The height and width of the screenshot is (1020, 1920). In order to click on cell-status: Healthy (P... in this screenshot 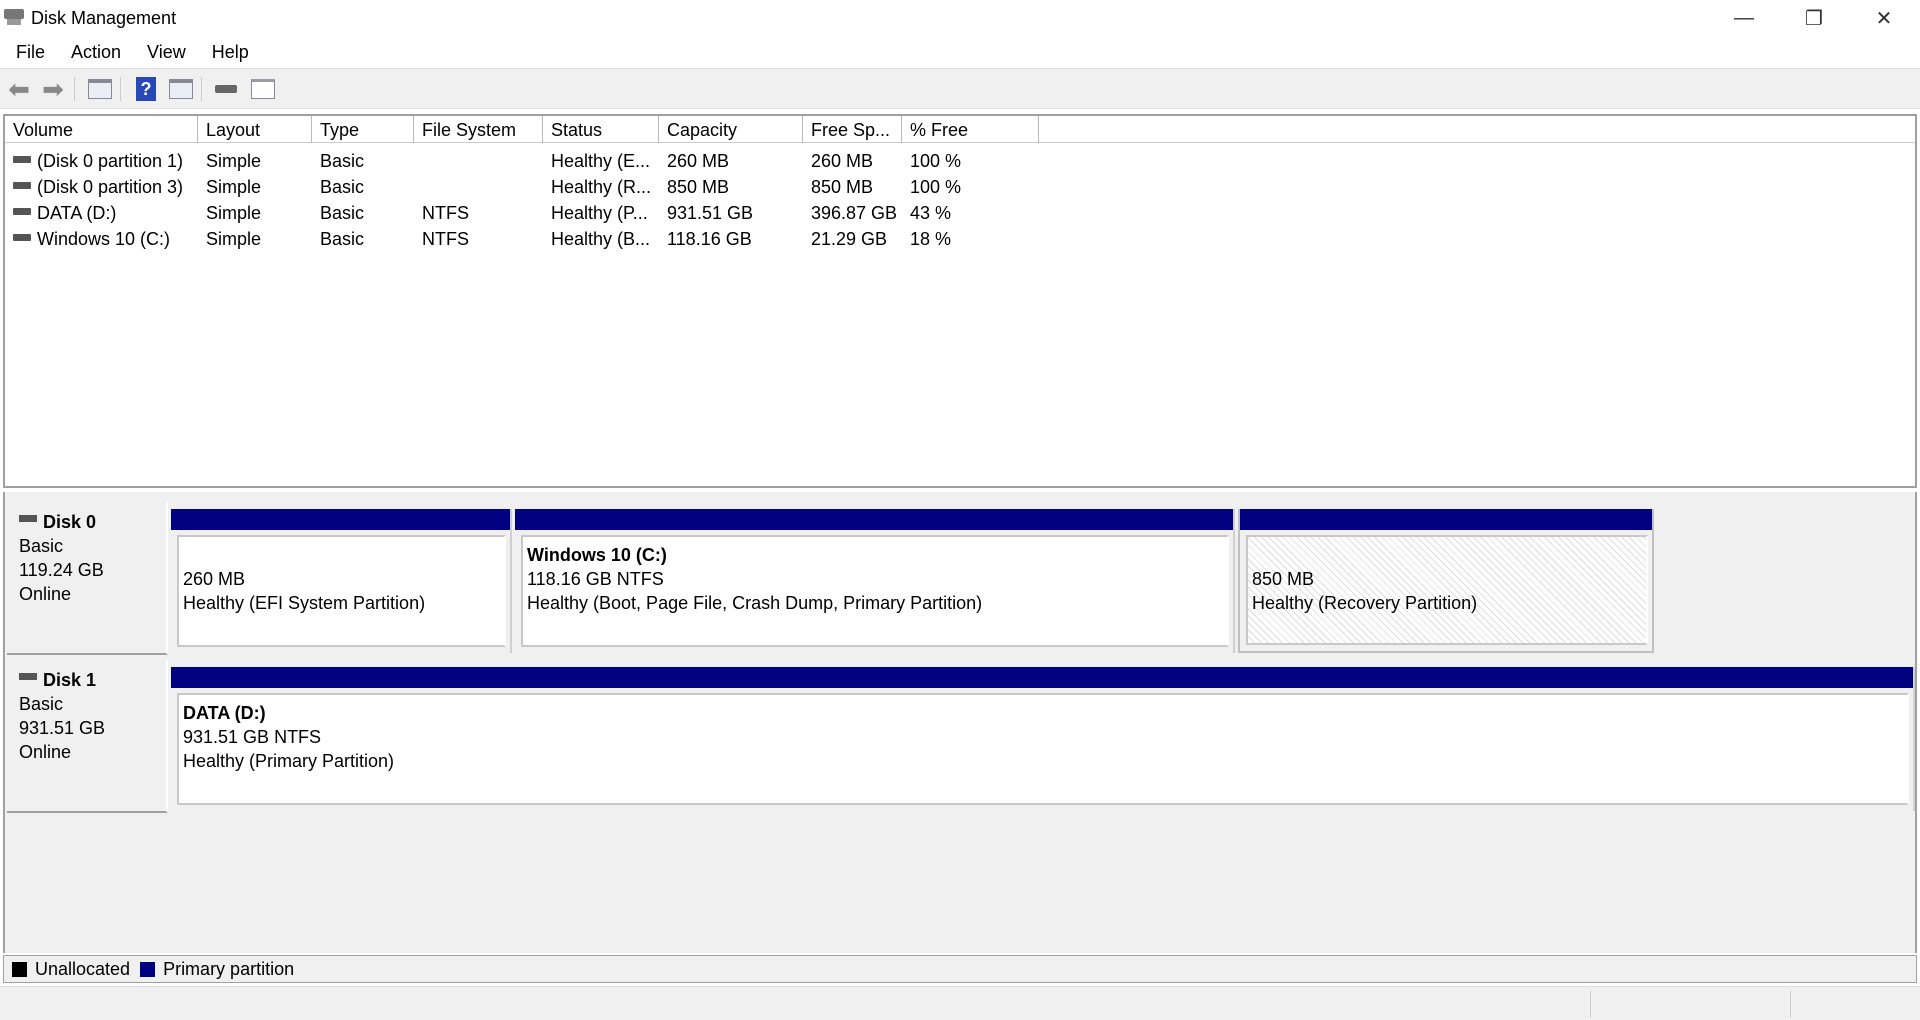, I will do `click(601, 213)`.